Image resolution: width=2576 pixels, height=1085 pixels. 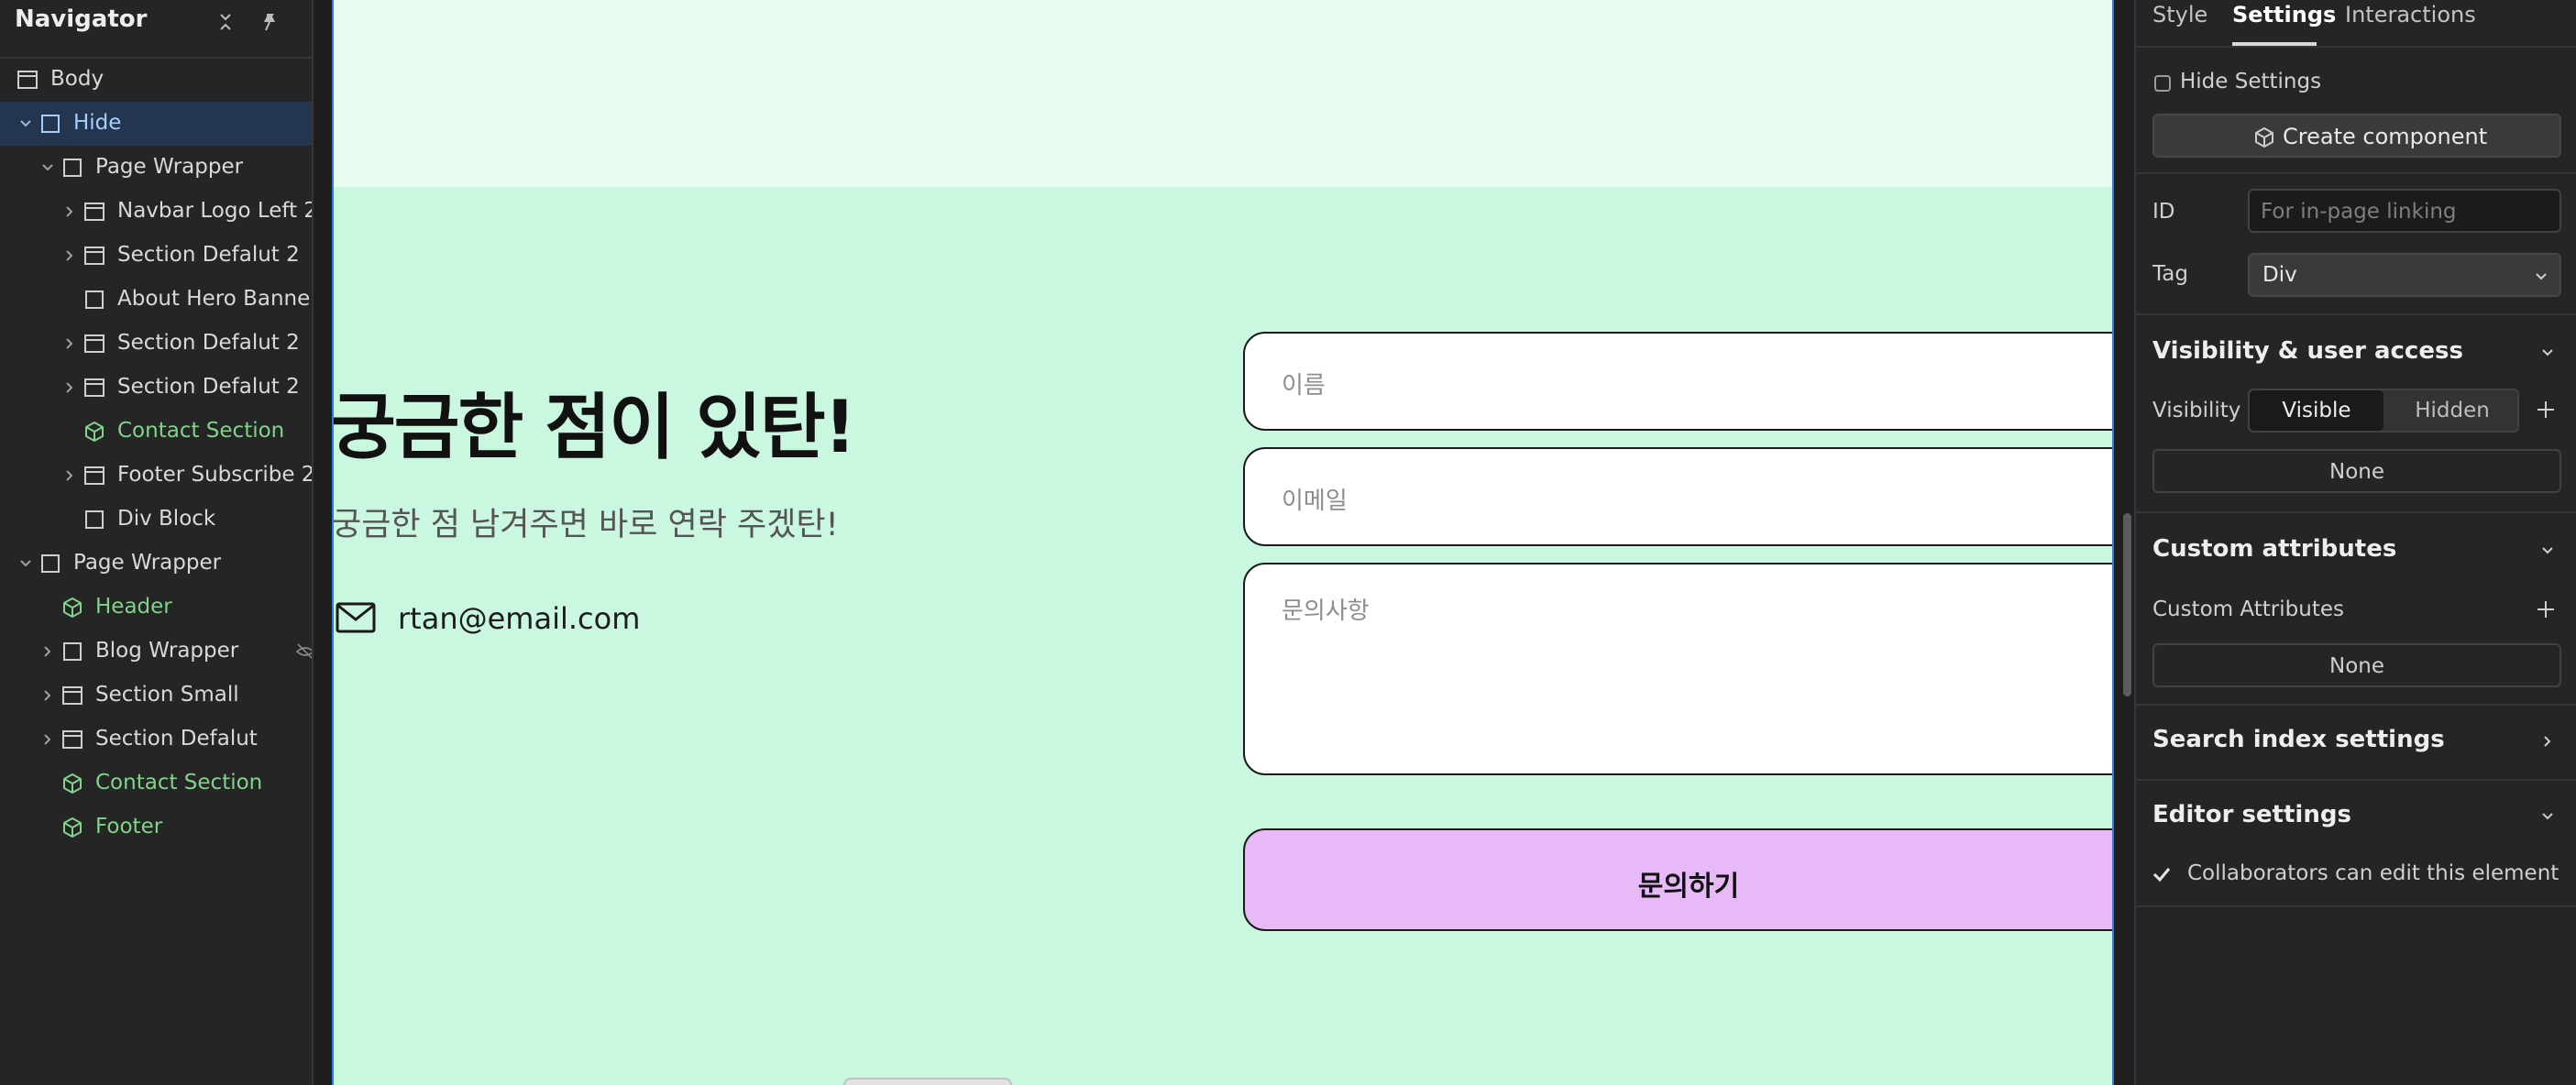 What do you see at coordinates (1677, 669) in the screenshot?
I see `message-textarea: 문의사항` at bounding box center [1677, 669].